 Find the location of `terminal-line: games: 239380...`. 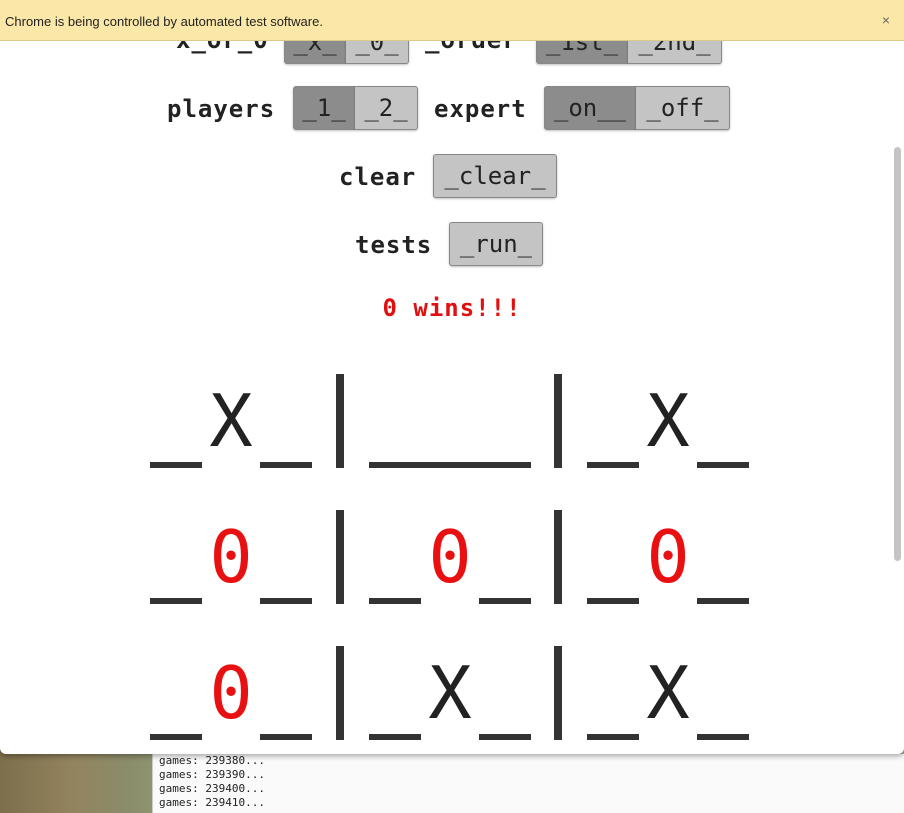

terminal-line: games: 239380... is located at coordinates (212, 760).